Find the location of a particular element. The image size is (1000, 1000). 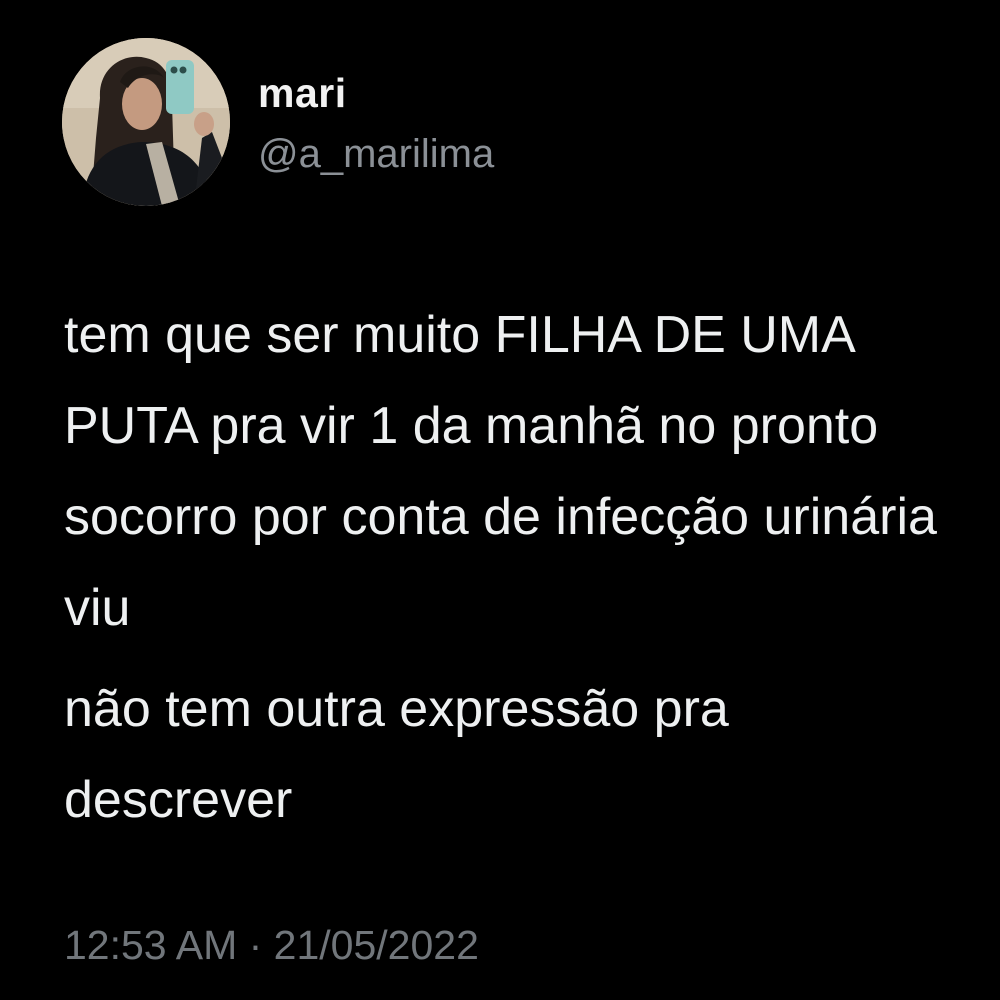

avatar is located at coordinates (146, 122).